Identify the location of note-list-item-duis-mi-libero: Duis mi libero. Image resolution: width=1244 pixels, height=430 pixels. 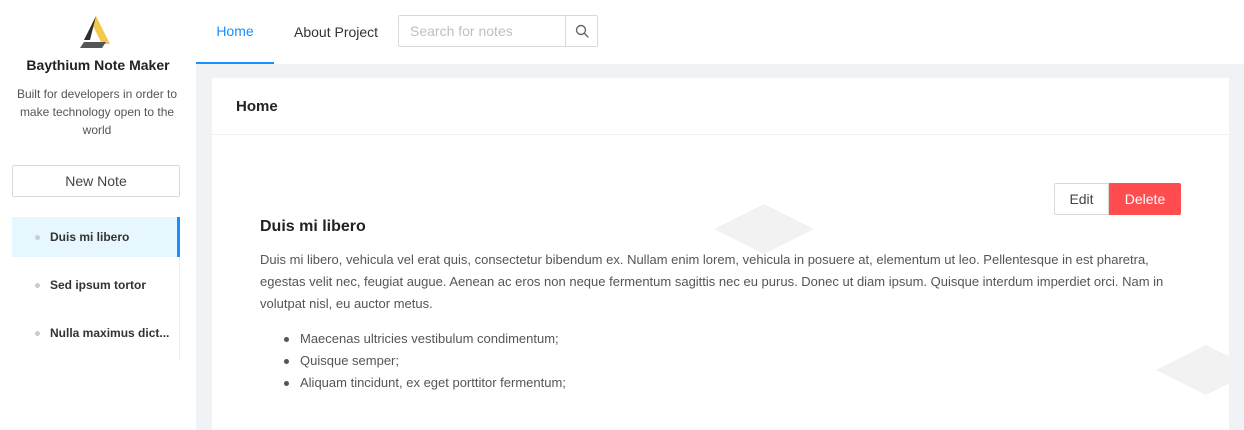
(96, 237).